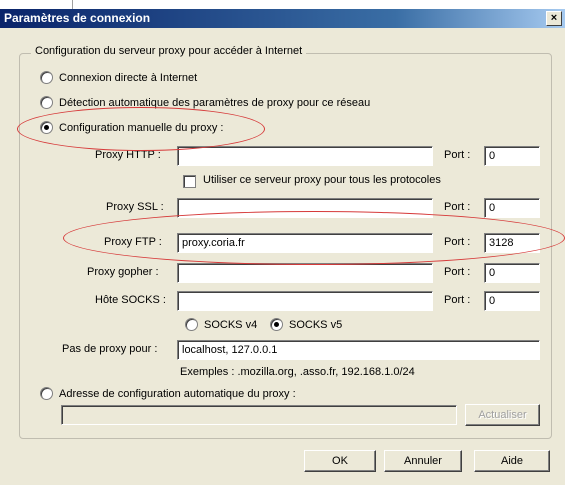 The width and height of the screenshot is (565, 485). What do you see at coordinates (340, 461) in the screenshot?
I see `ok-button: OK` at bounding box center [340, 461].